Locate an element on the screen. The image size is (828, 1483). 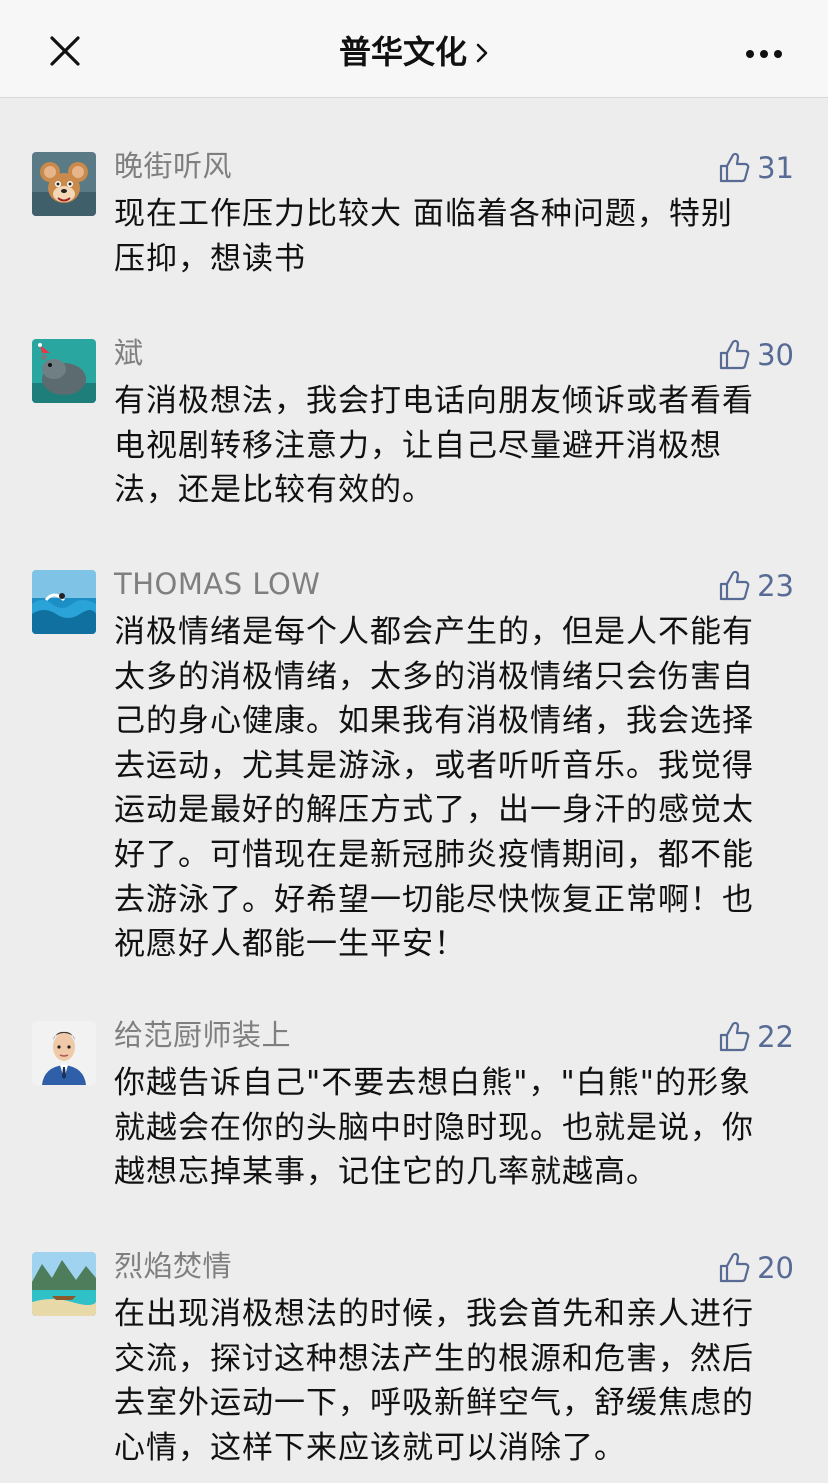
comment-username: 晚街听风 is located at coordinates (173, 166).